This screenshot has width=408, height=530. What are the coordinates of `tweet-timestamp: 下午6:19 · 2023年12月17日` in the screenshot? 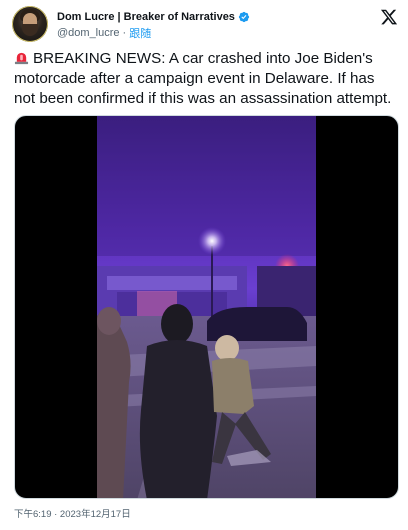 It's located at (72, 513).